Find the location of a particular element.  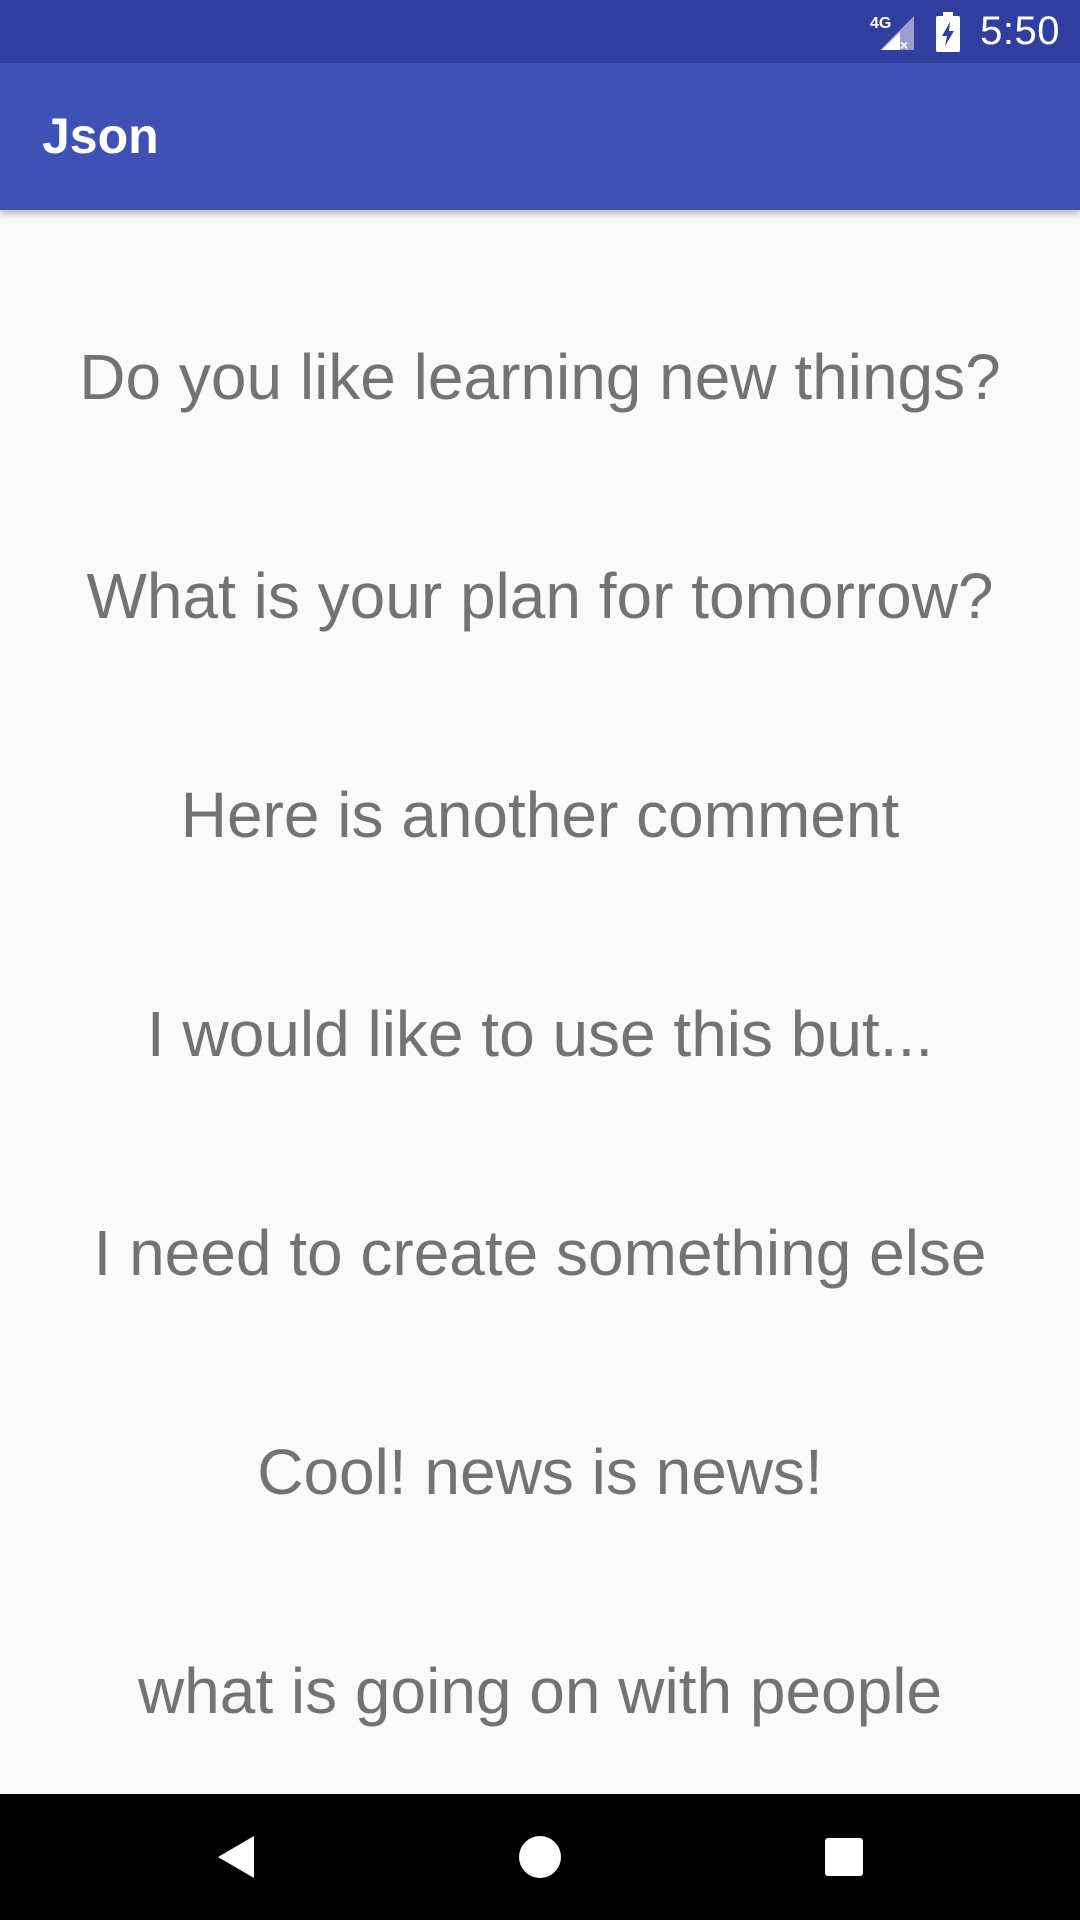

back-icon is located at coordinates (236, 1857).